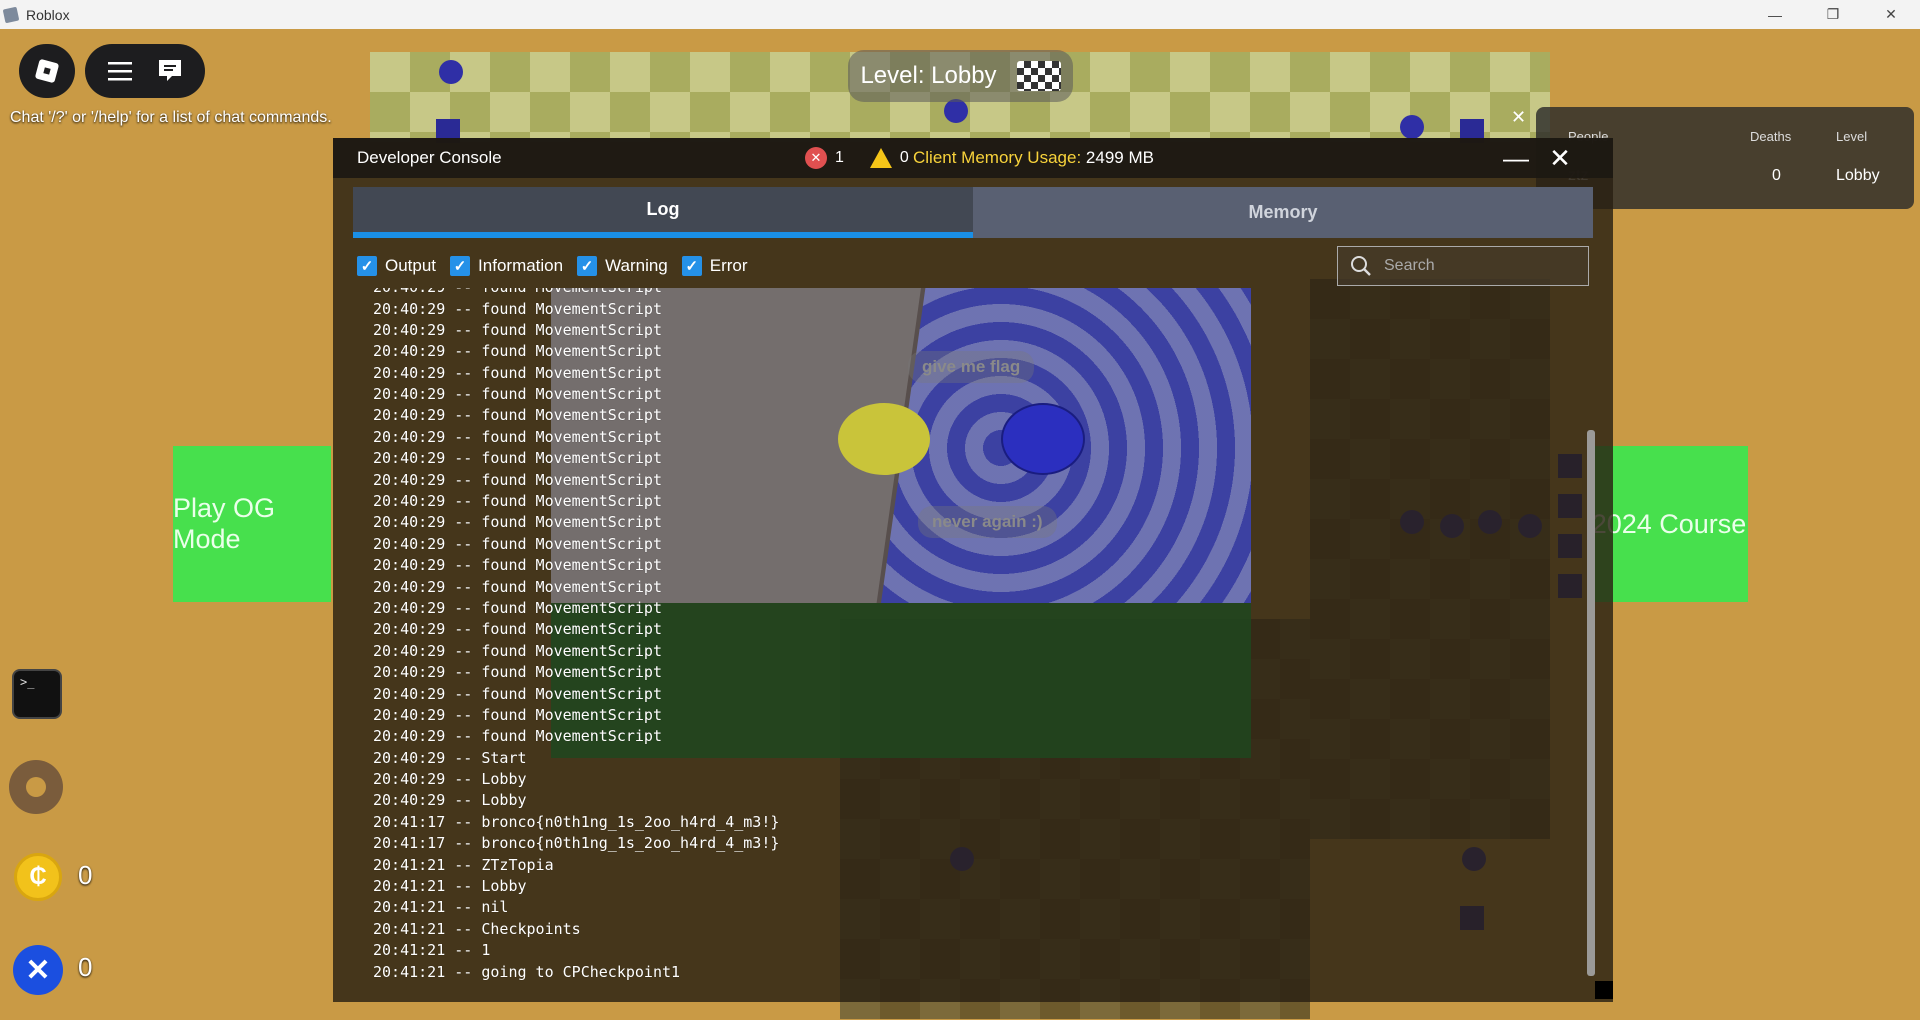 The image size is (1920, 1020). What do you see at coordinates (1479, 266) in the screenshot?
I see `search-input` at bounding box center [1479, 266].